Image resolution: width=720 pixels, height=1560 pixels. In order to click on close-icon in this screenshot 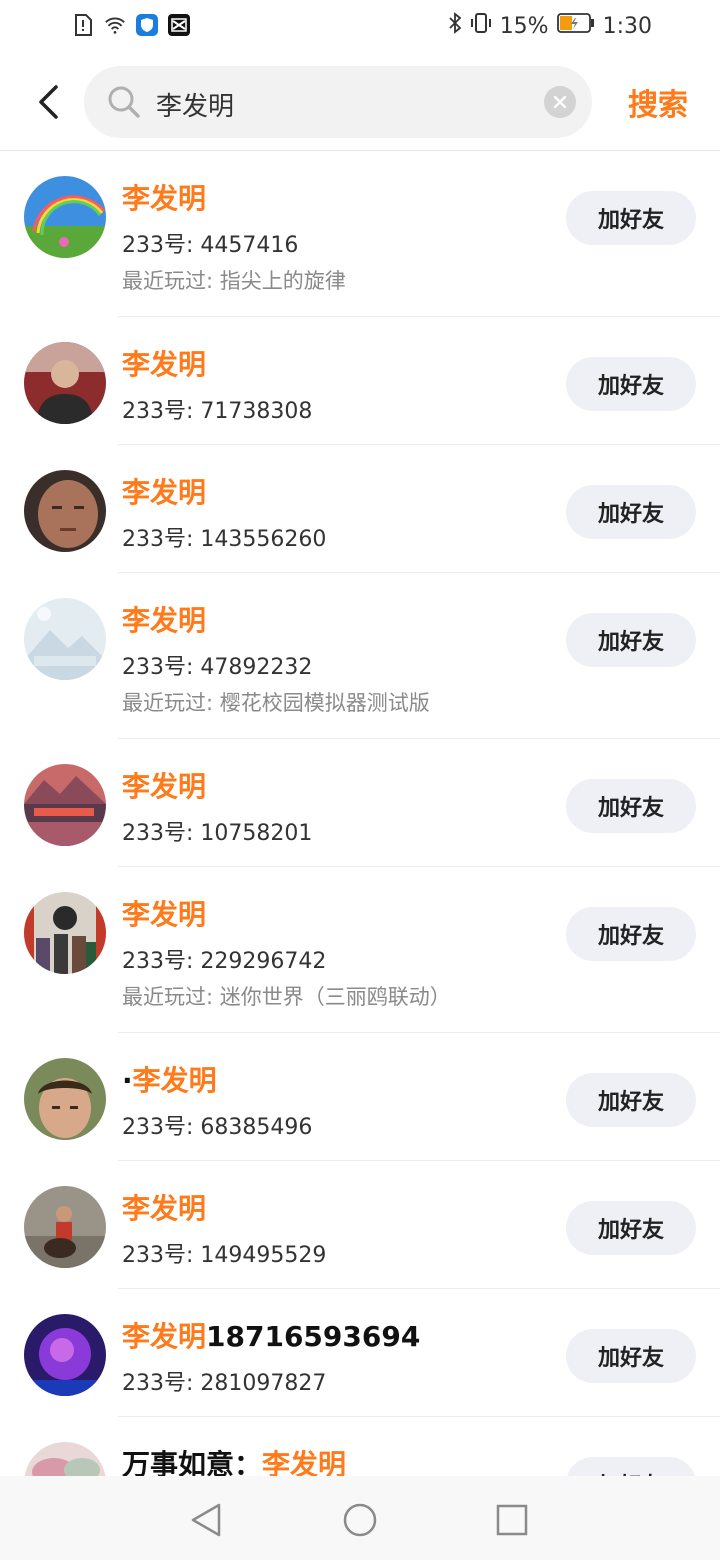, I will do `click(560, 102)`.